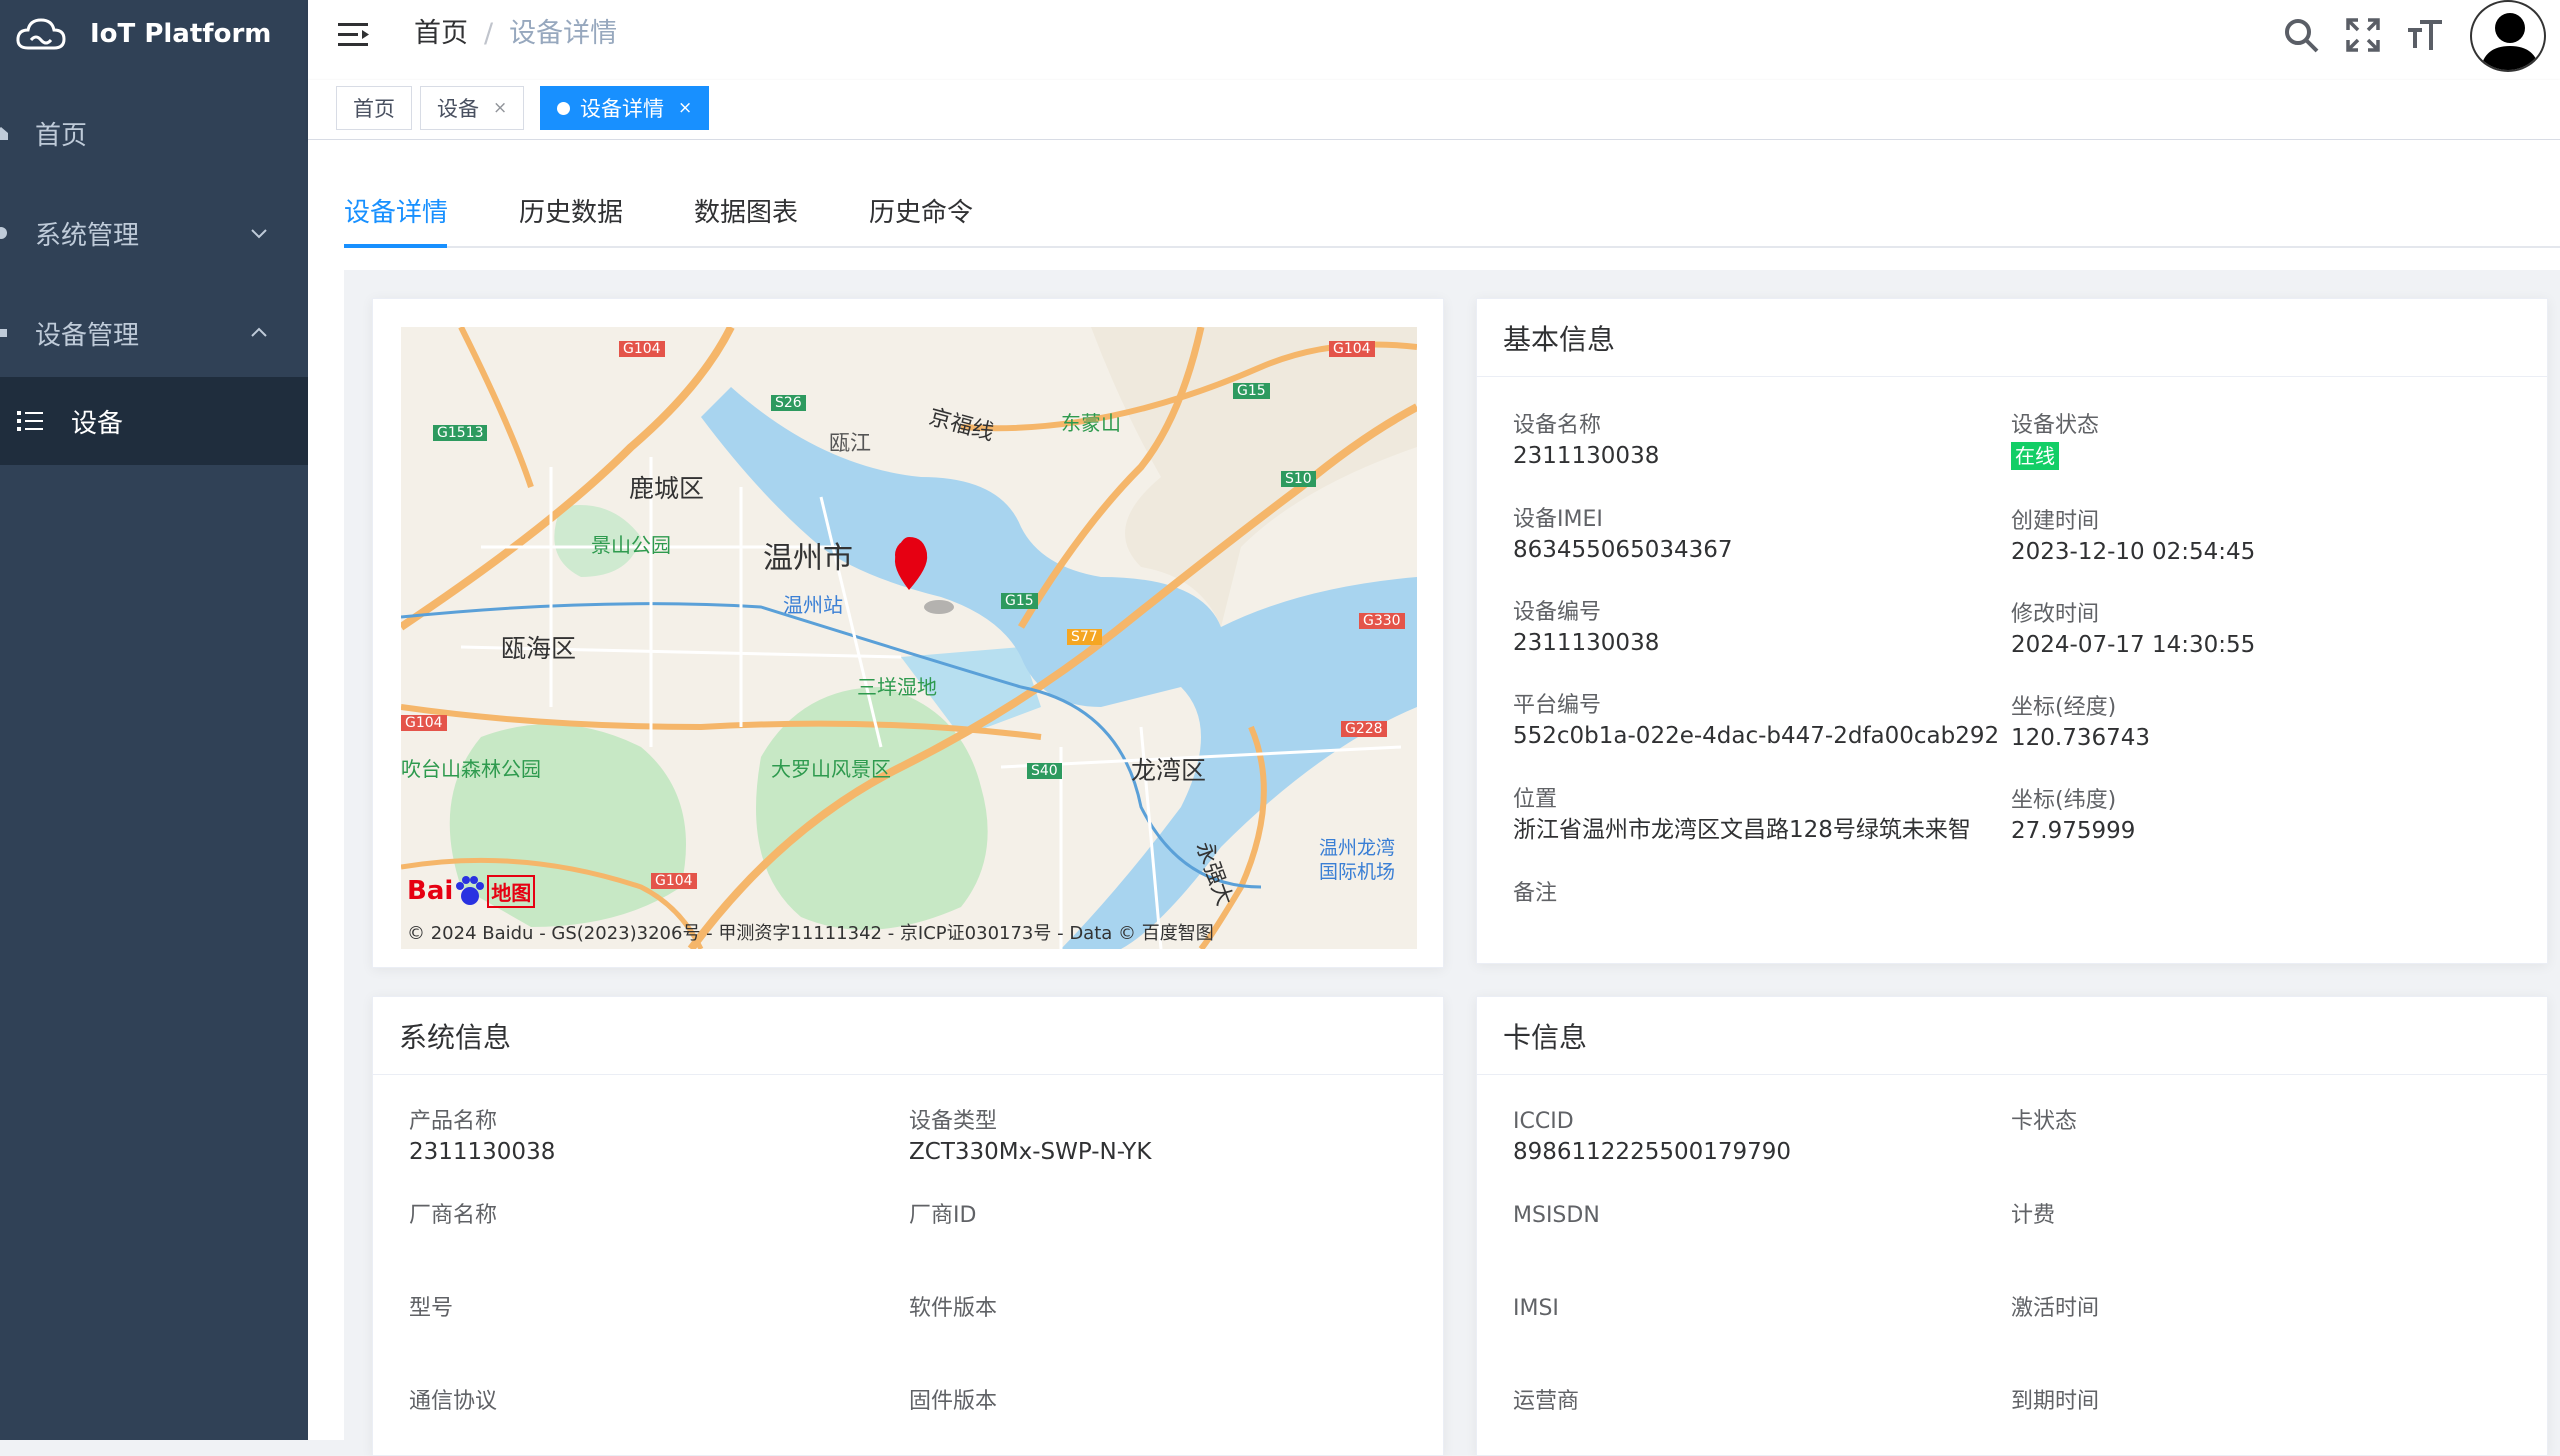 This screenshot has width=2560, height=1456. What do you see at coordinates (571, 210) in the screenshot?
I see `tab-history-data: 历史数据` at bounding box center [571, 210].